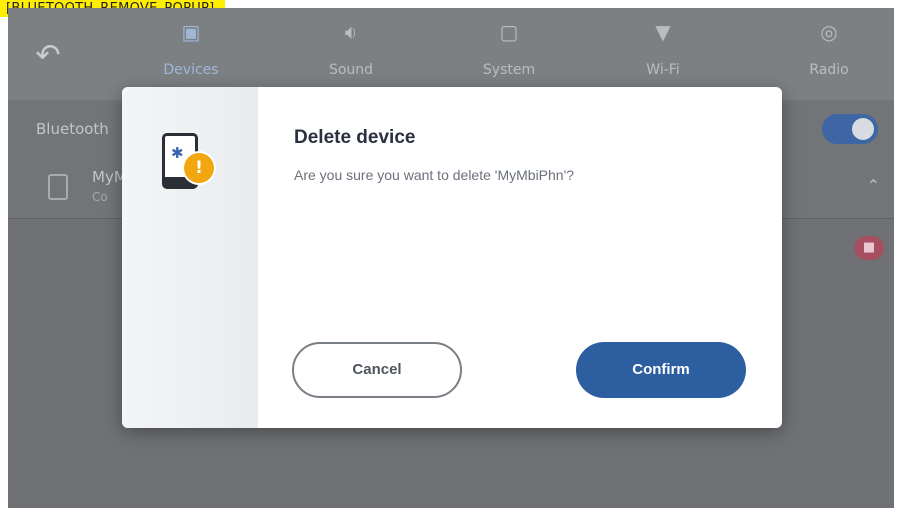 The height and width of the screenshot is (516, 902). What do you see at coordinates (351, 50) in the screenshot?
I see `tab-sound: 🔉︎ Sound` at bounding box center [351, 50].